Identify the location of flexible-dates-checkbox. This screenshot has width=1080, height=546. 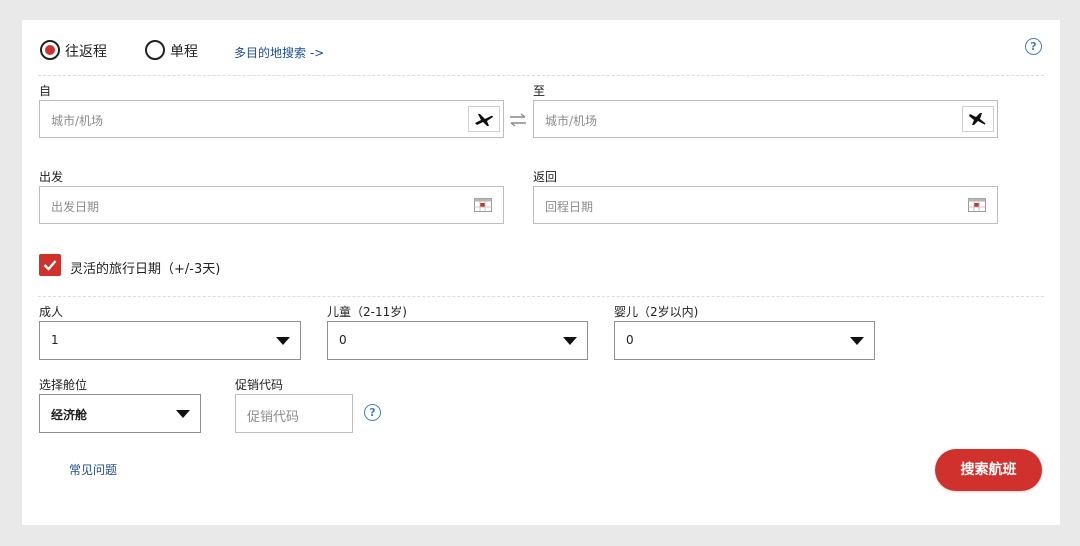
(50, 265).